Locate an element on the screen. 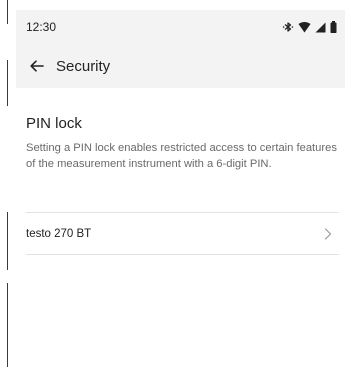  wifi-icon is located at coordinates (304, 27).